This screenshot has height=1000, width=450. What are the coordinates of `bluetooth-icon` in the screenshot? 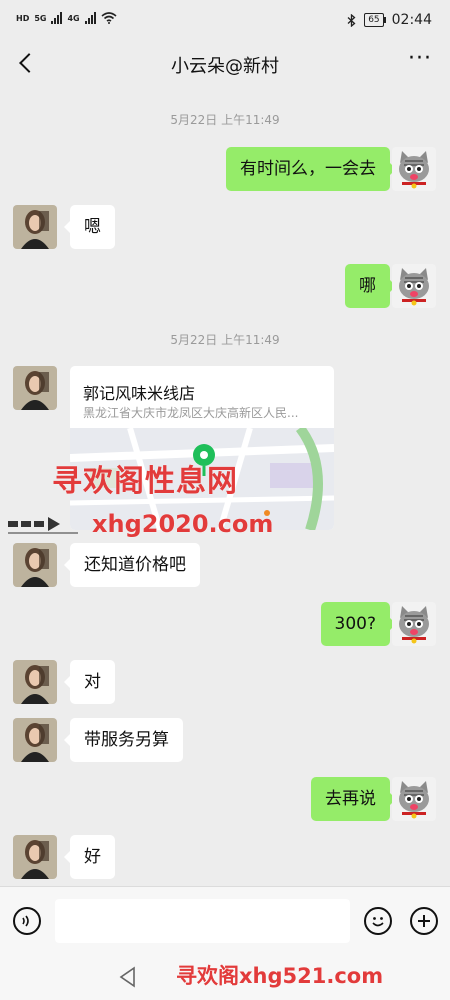 It's located at (351, 20).